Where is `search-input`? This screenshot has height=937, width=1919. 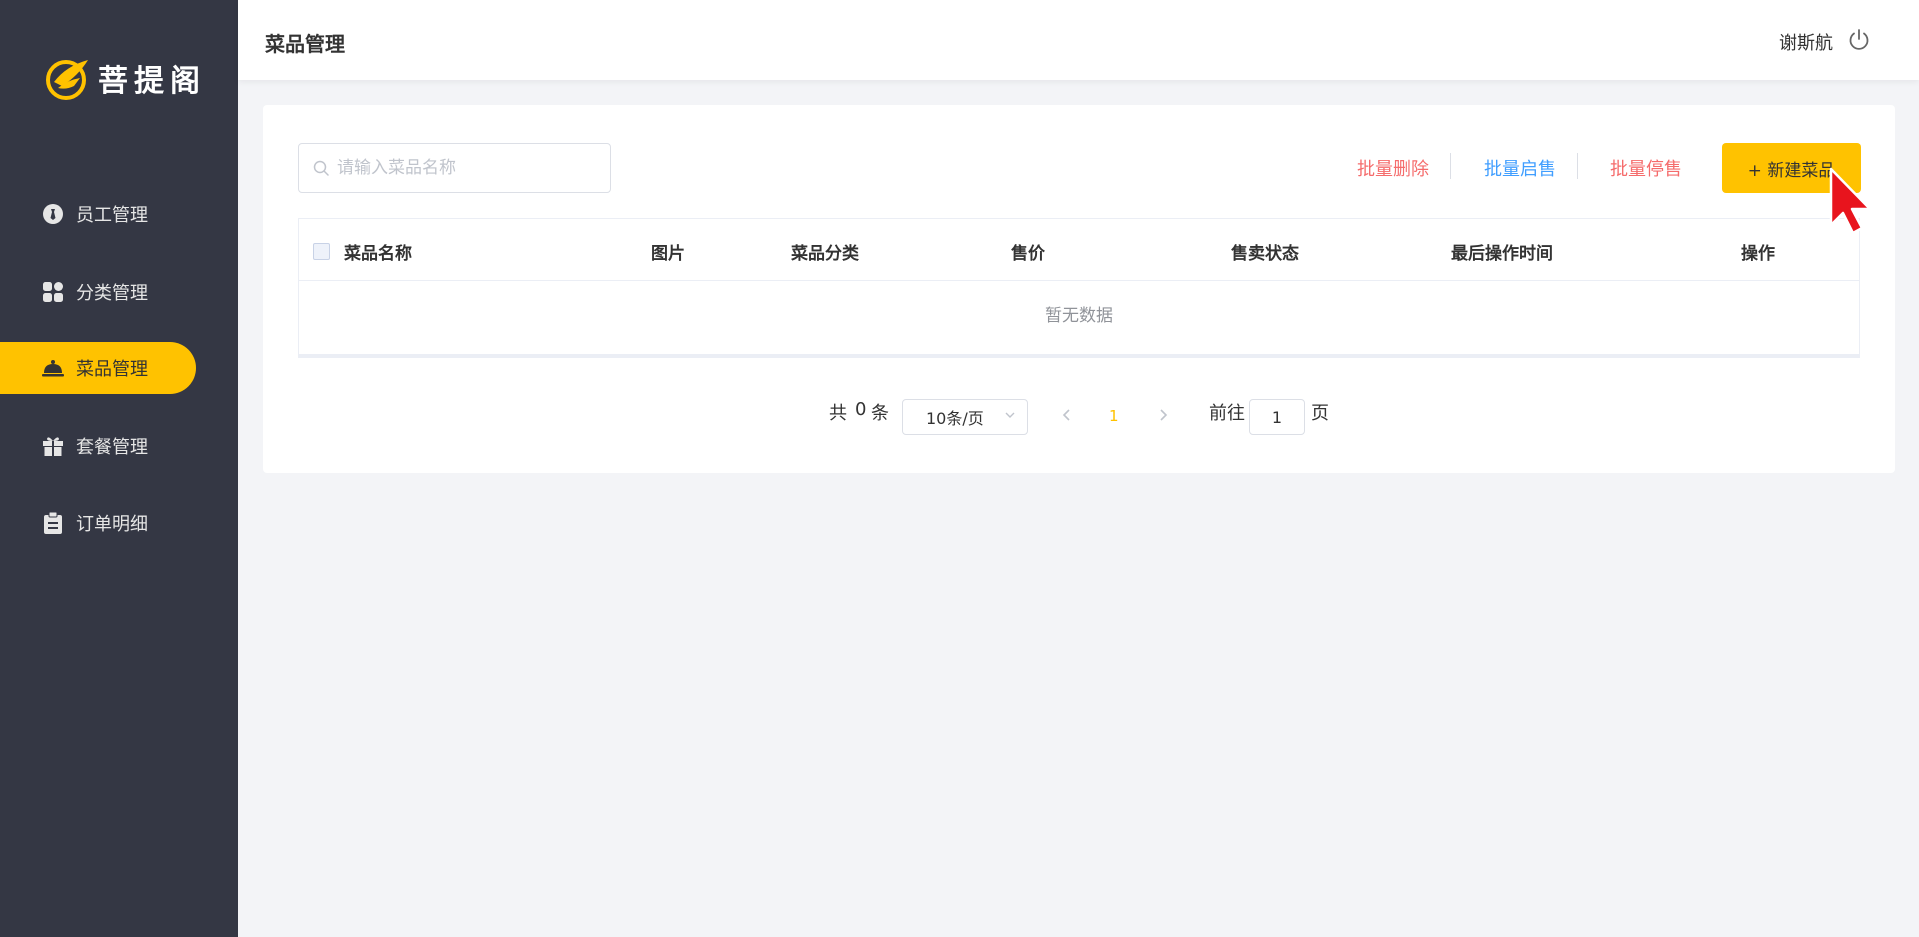 search-input is located at coordinates (467, 168).